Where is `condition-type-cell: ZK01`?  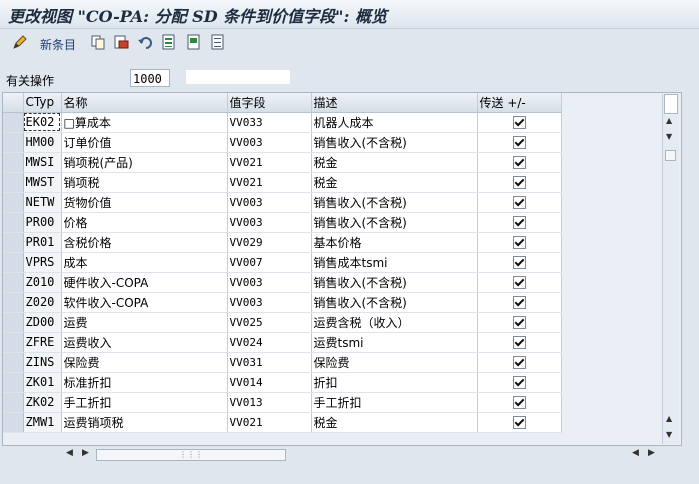 condition-type-cell: ZK01 is located at coordinates (42, 382).